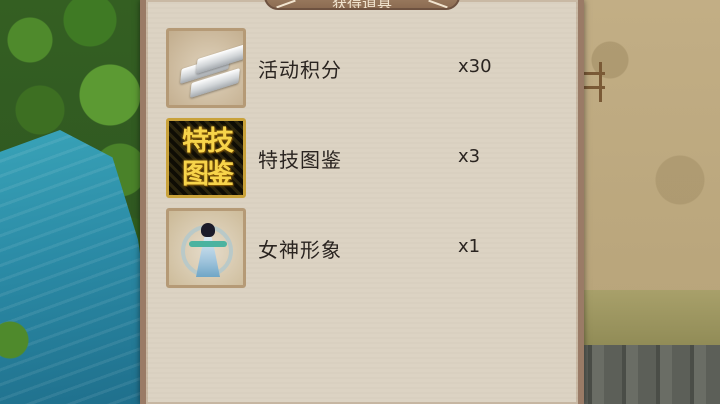 The width and height of the screenshot is (720, 404). Describe the element at coordinates (300, 250) in the screenshot. I see `item-name: 女神形象` at that location.